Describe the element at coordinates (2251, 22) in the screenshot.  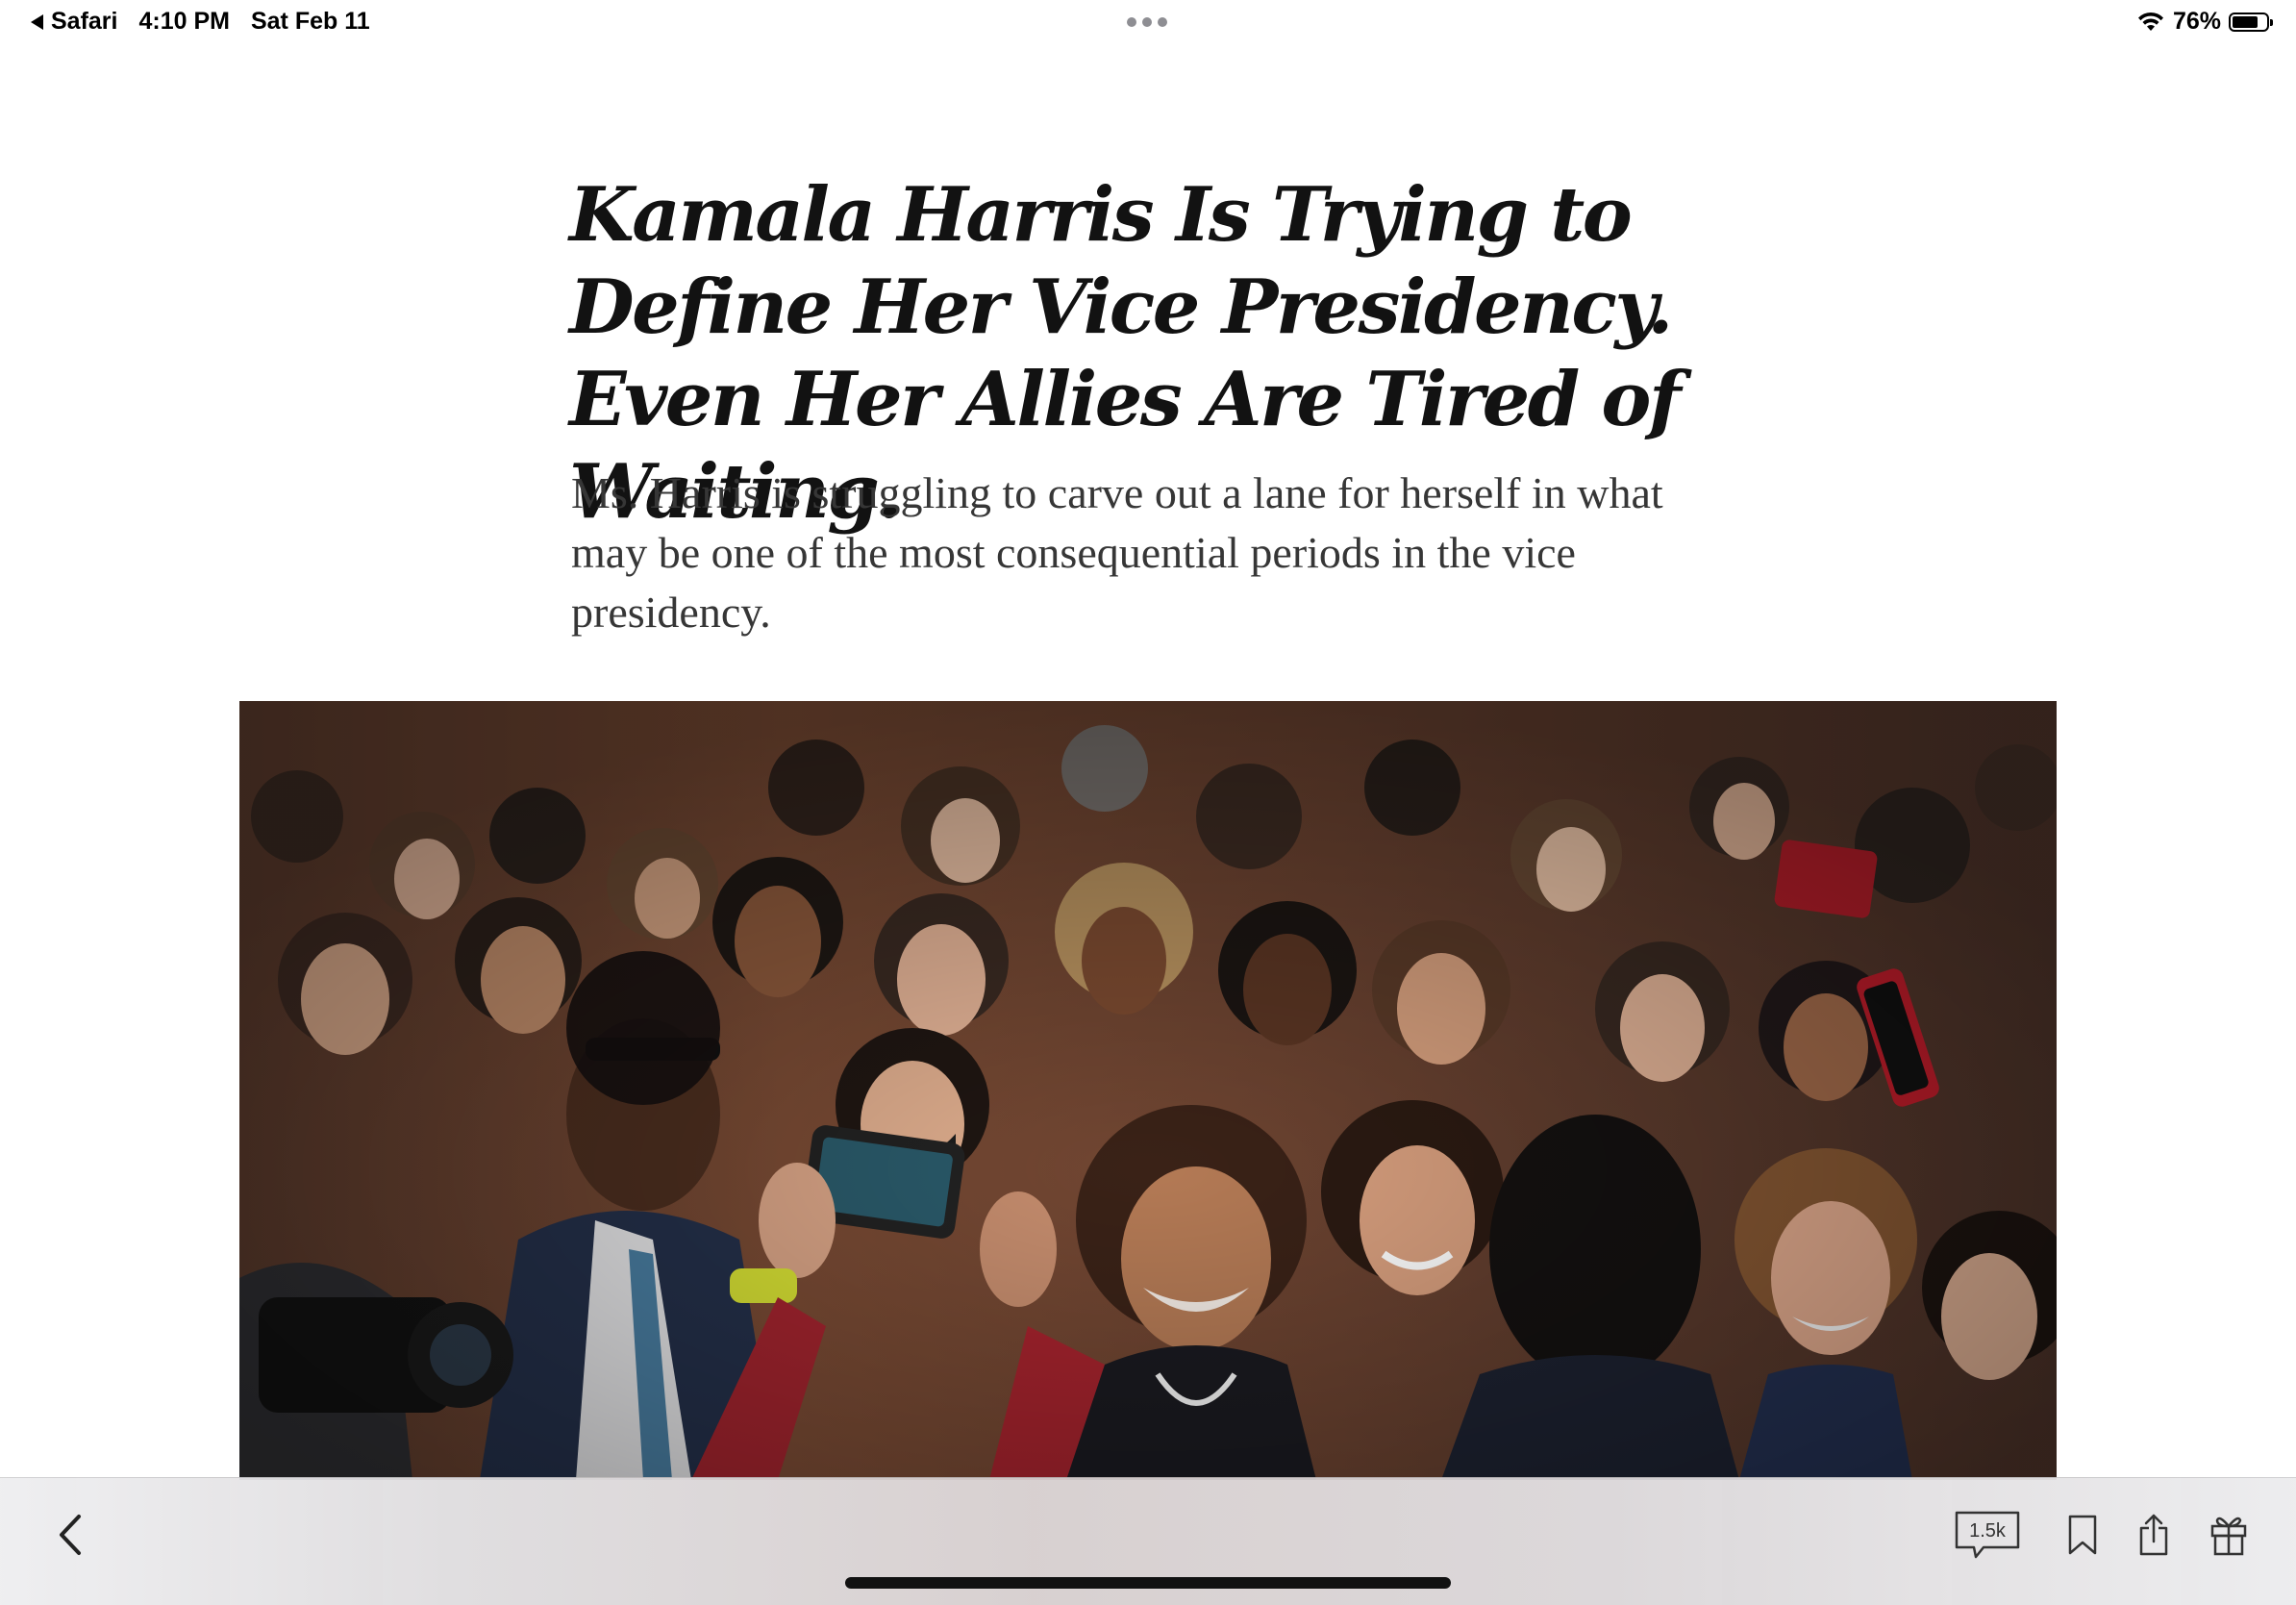
I see `battery-icon` at that location.